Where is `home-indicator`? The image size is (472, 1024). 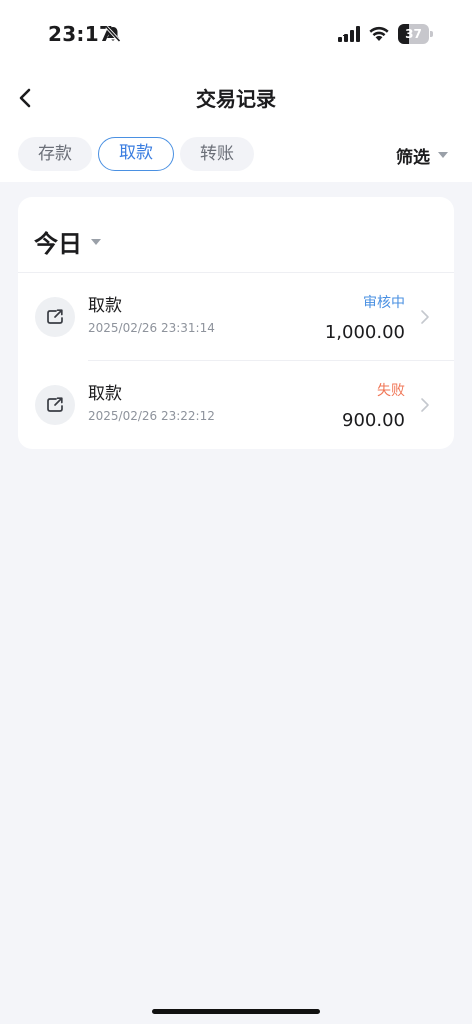
home-indicator is located at coordinates (236, 1011).